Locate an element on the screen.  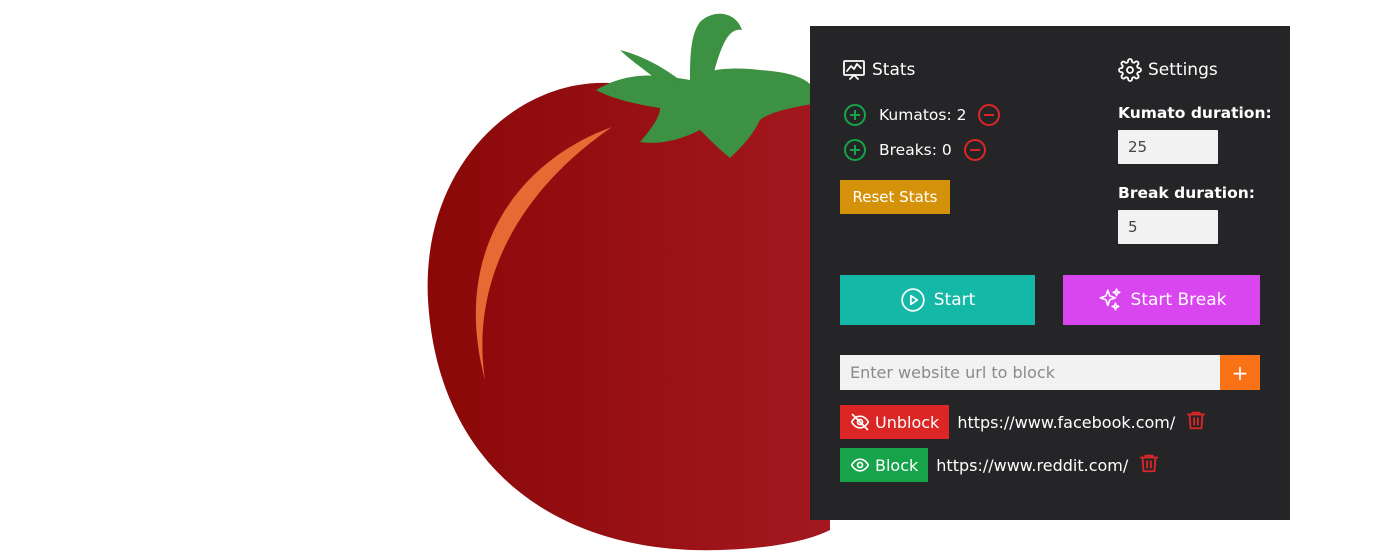
start-label: Start is located at coordinates (954, 300).